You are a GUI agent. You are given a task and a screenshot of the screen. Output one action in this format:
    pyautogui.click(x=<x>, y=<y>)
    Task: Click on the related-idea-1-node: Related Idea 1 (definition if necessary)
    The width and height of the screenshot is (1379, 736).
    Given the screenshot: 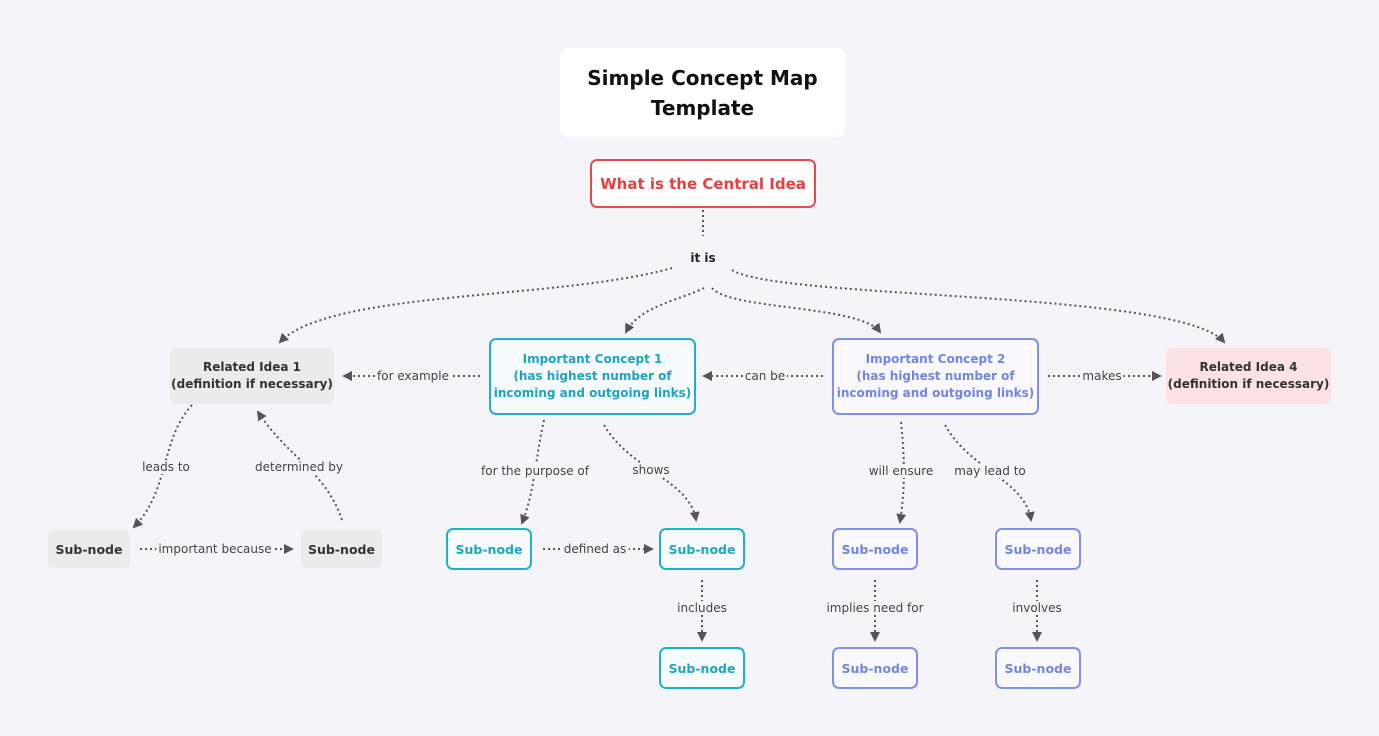 What is the action you would take?
    pyautogui.click(x=252, y=376)
    